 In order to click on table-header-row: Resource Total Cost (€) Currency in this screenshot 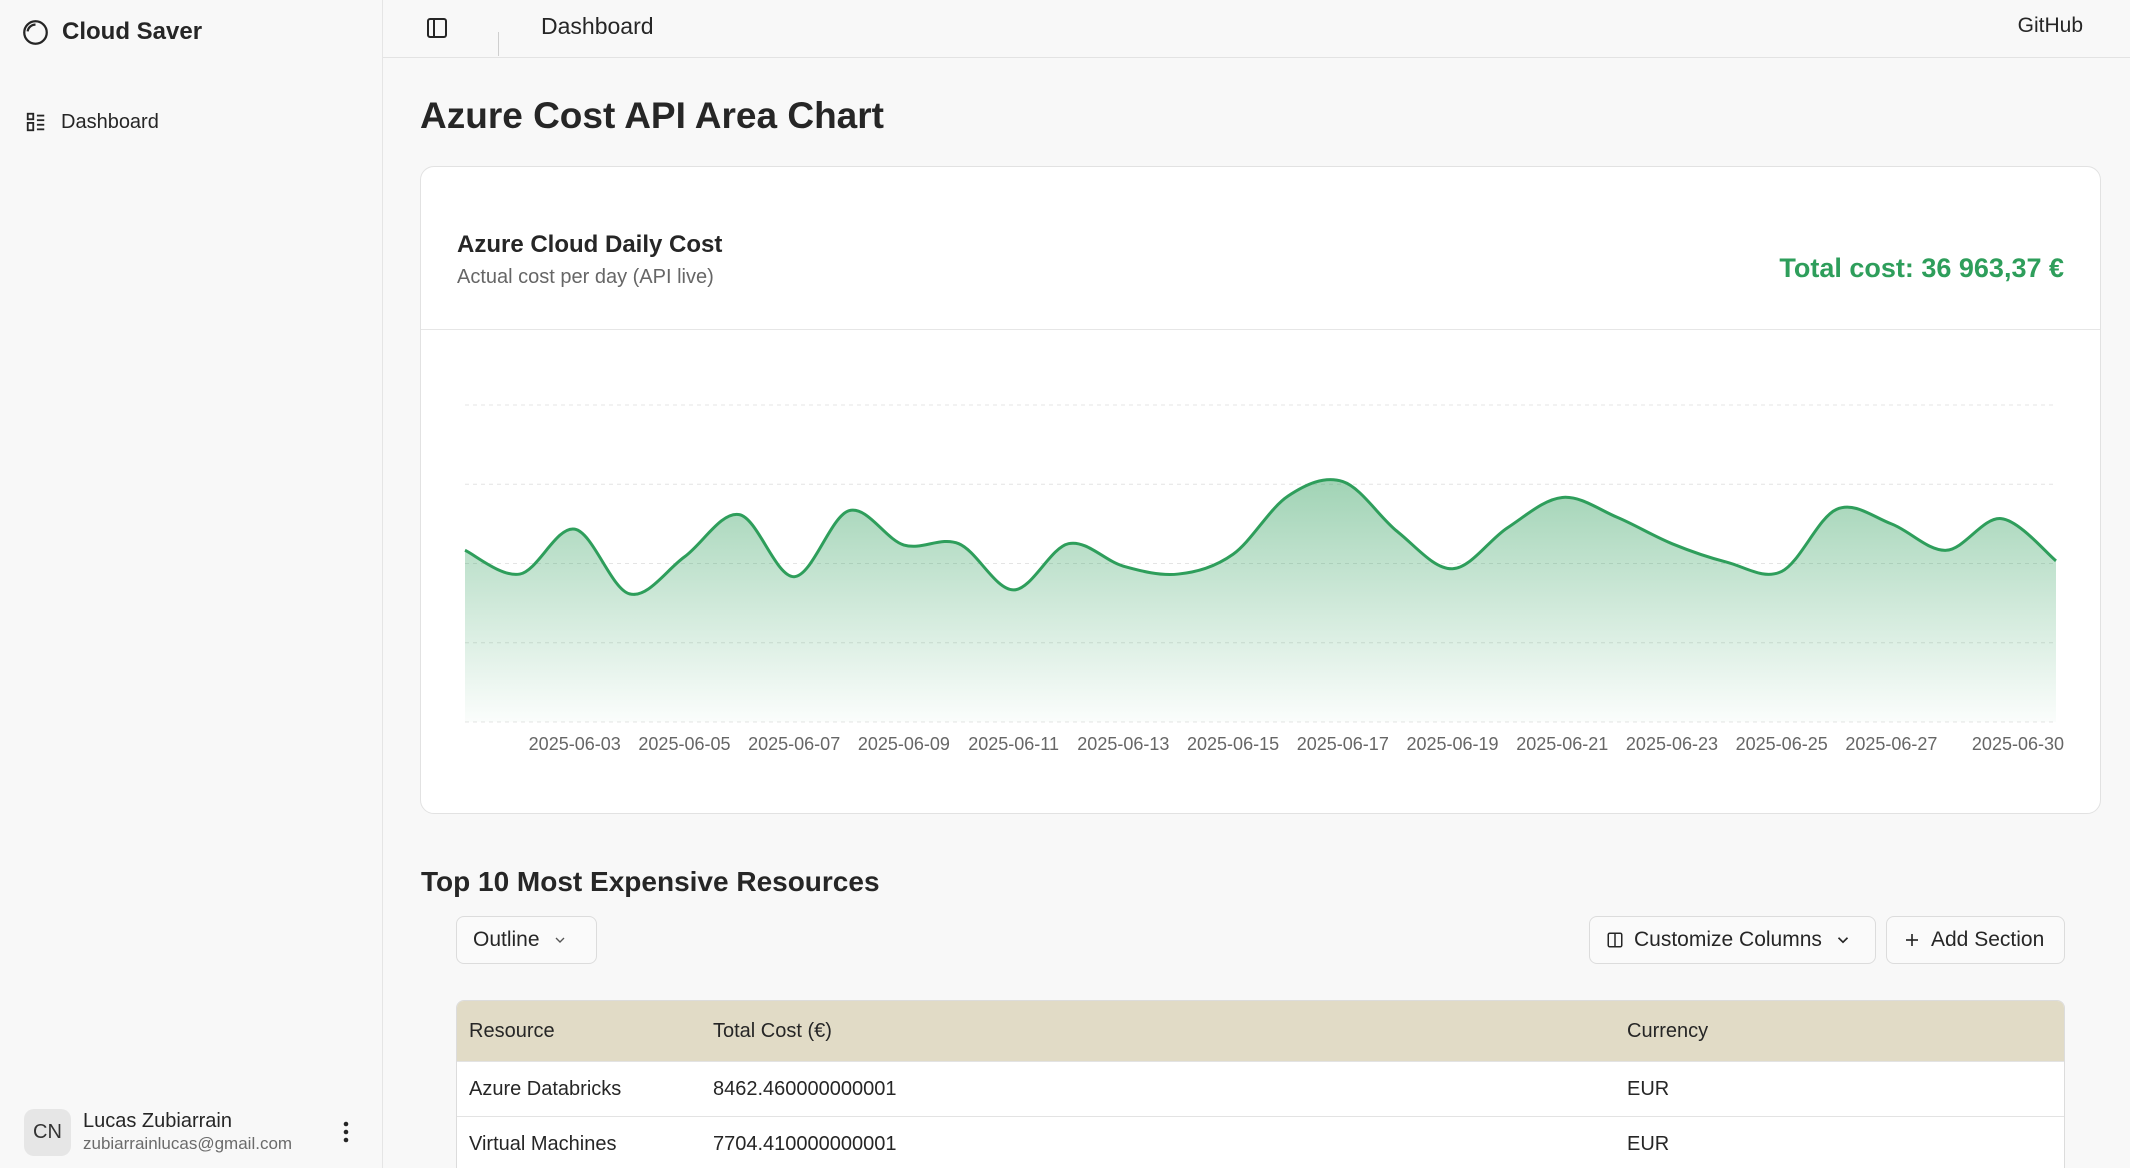, I will do `click(1260, 1031)`.